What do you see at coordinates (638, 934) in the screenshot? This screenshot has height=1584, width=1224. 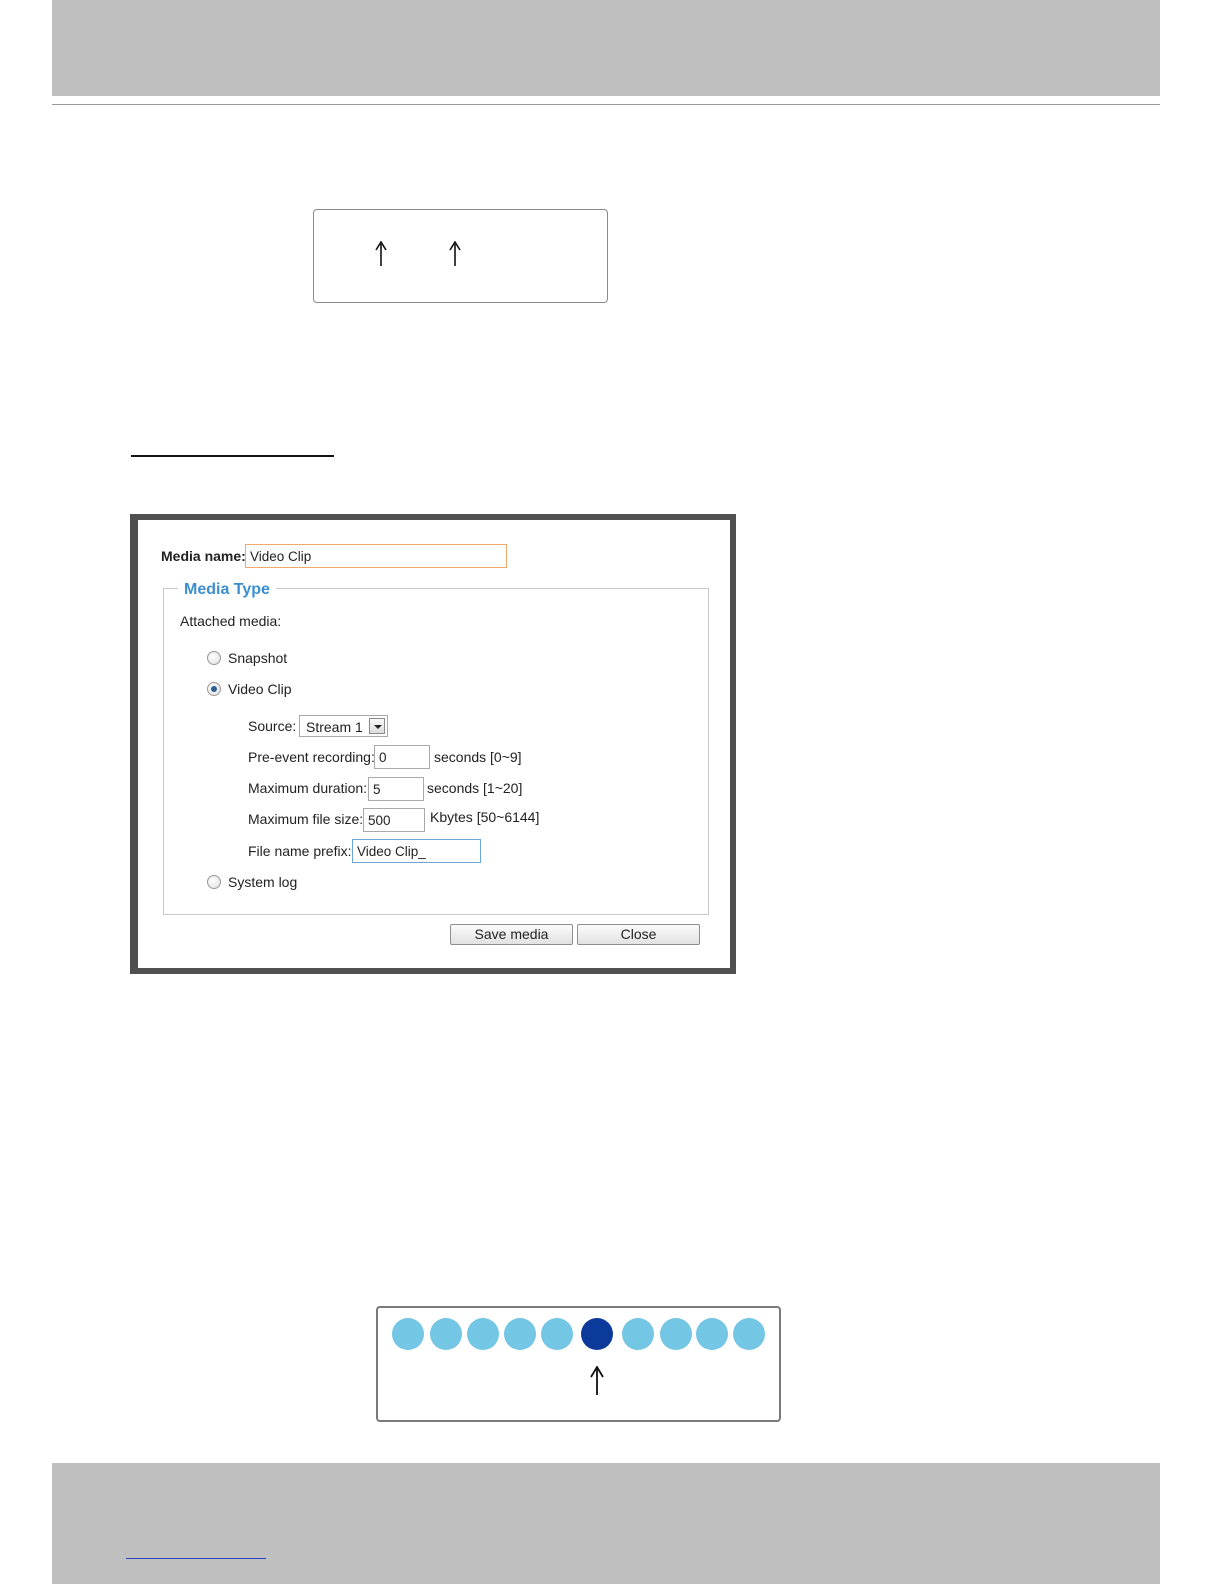 I see `close-button: Close` at bounding box center [638, 934].